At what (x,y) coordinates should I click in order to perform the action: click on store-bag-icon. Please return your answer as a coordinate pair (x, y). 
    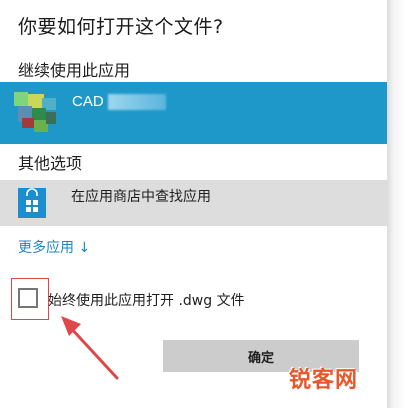
    Looking at the image, I should click on (32, 203).